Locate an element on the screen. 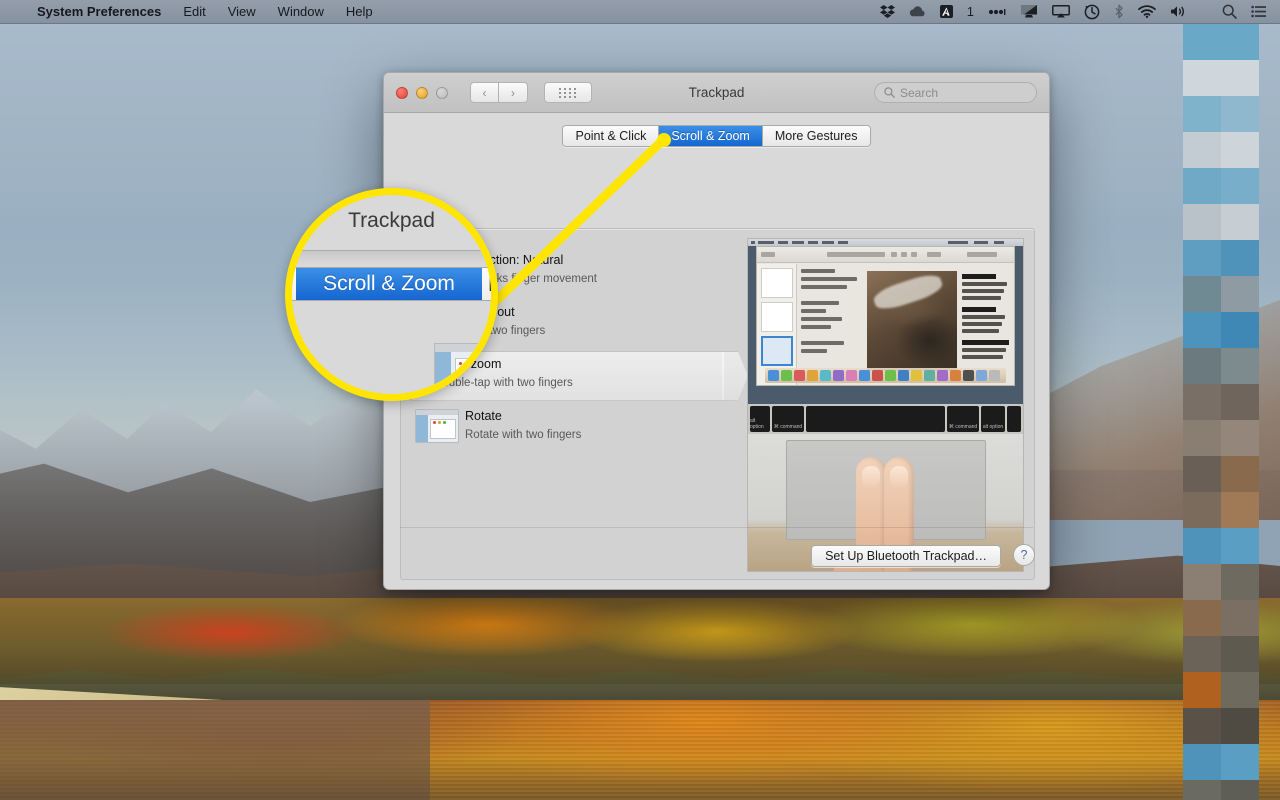 The image size is (1280, 800). display-icon is located at coordinates (1029, 12).